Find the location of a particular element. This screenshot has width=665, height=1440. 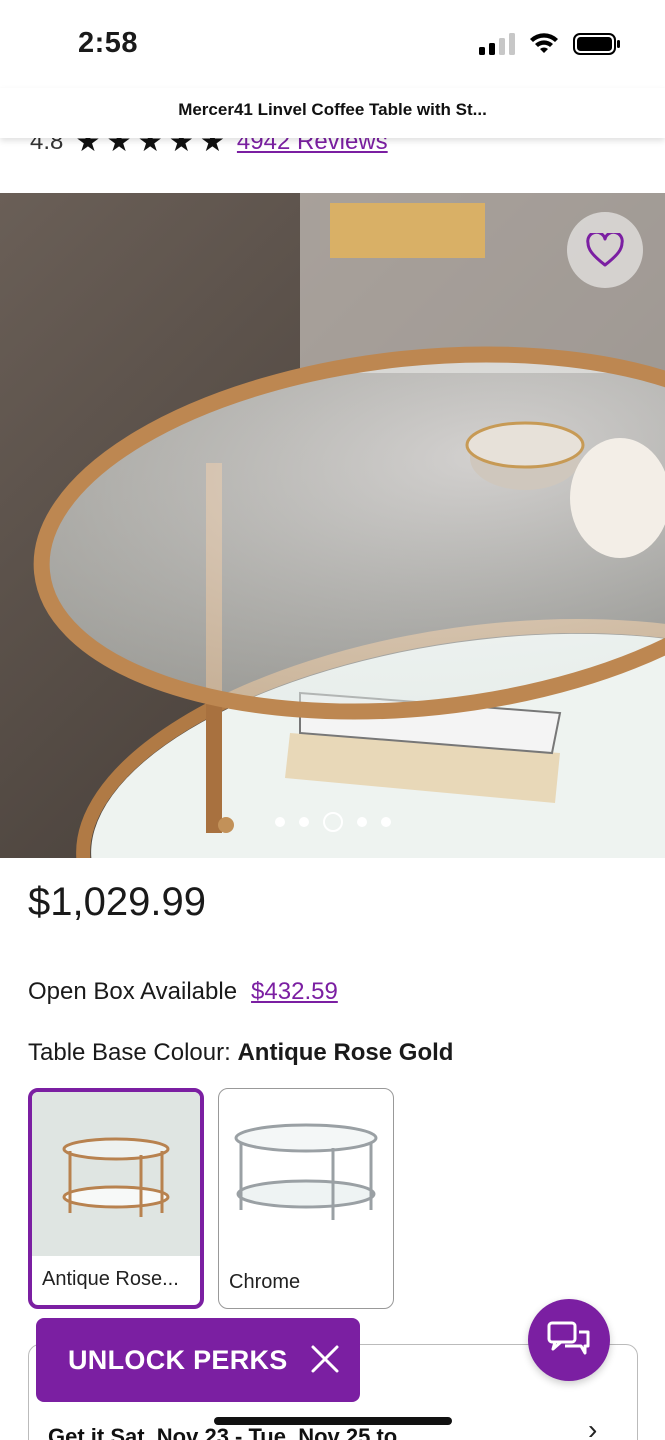

swatch-chrome: Chrome is located at coordinates (306, 1198).